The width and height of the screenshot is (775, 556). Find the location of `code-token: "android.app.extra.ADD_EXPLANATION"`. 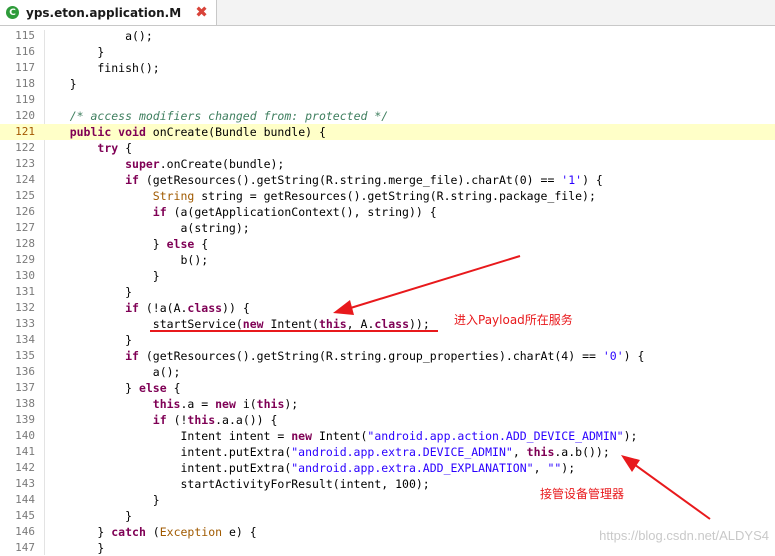

code-token: "android.app.extra.ADD_EXPLANATION" is located at coordinates (412, 468).